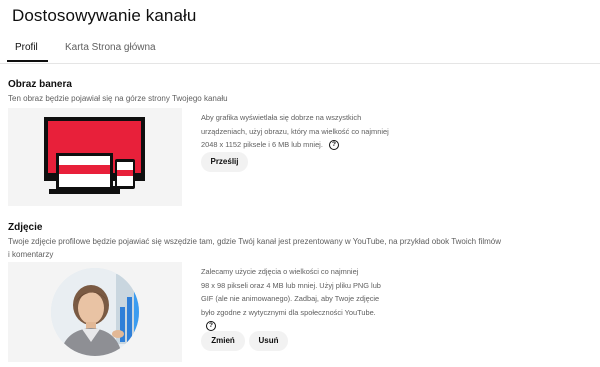 The height and width of the screenshot is (367, 600). I want to click on tab-profile: Profil, so click(26, 47).